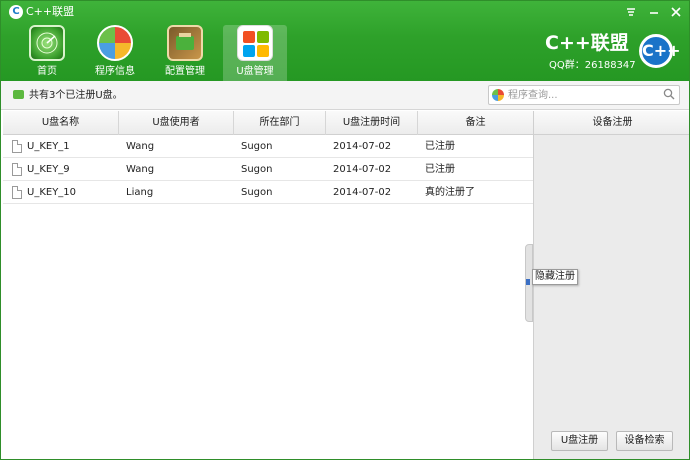  I want to click on brand-name: C++联盟, so click(587, 43).